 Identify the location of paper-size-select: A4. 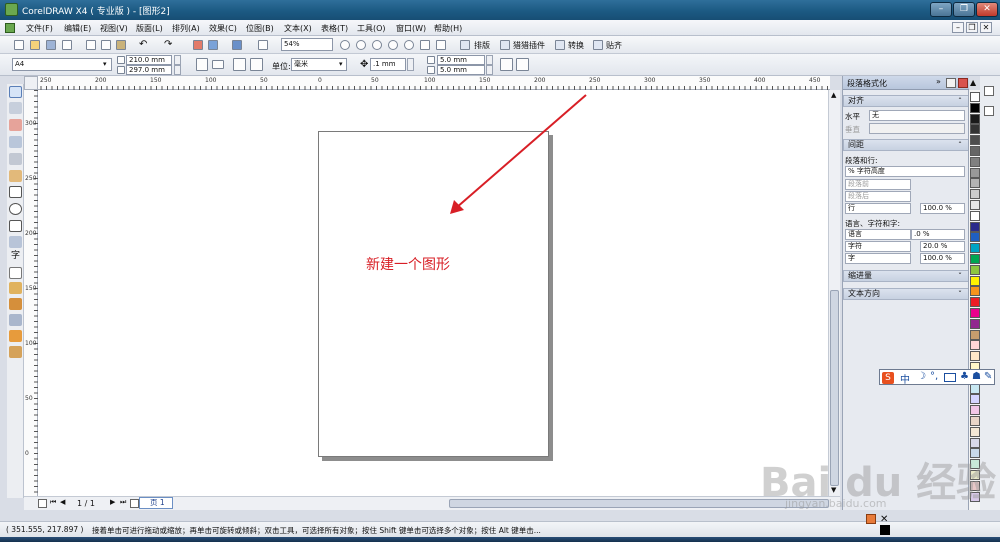
(62, 64).